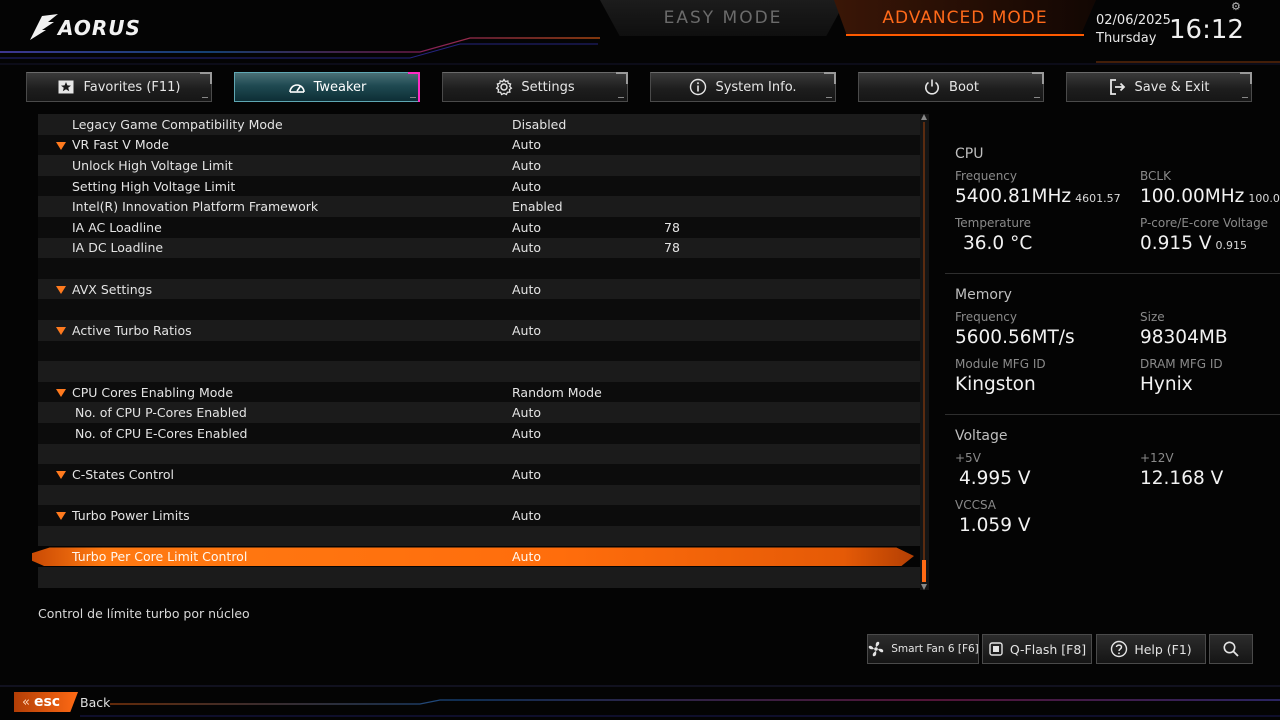 The height and width of the screenshot is (720, 1280). Describe the element at coordinates (144, 613) in the screenshot. I see `item-help-text: Control de límite turbo por núcleo` at that location.